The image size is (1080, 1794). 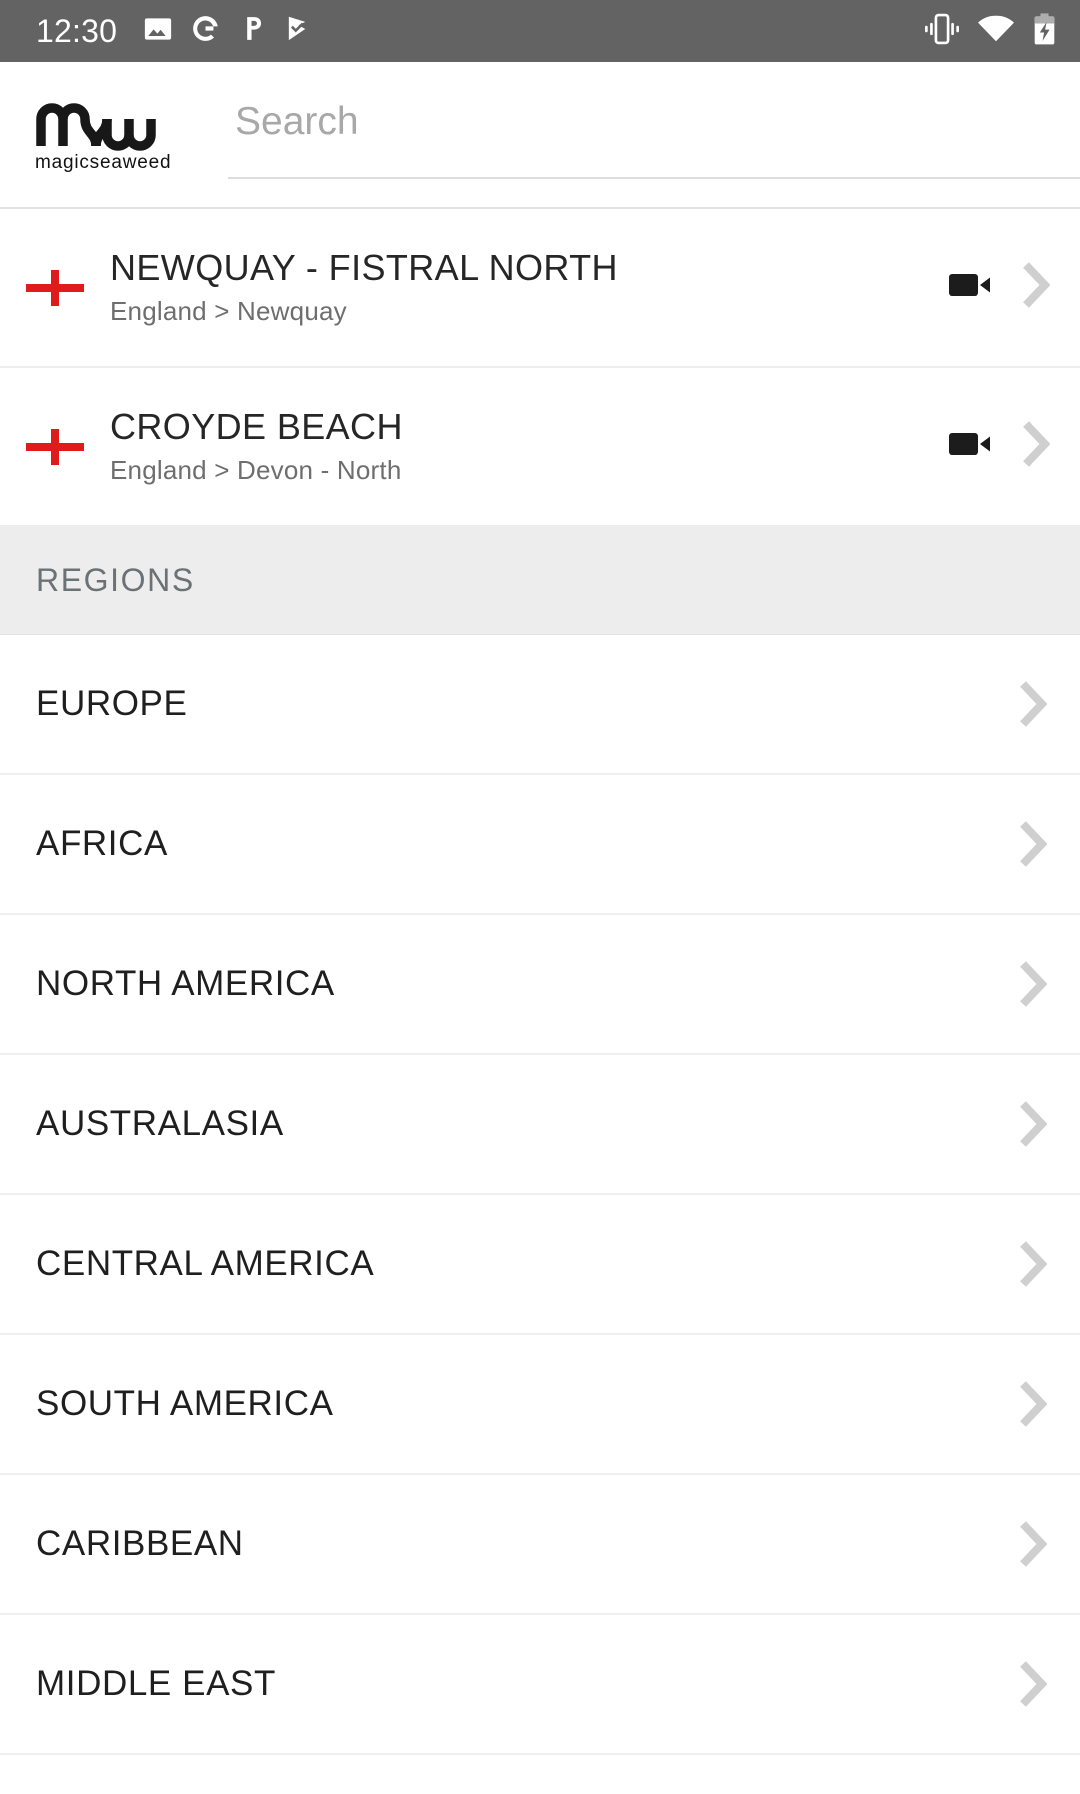 I want to click on sidebar-item-australasia: AUSTRALASIA, so click(x=540, y=1125).